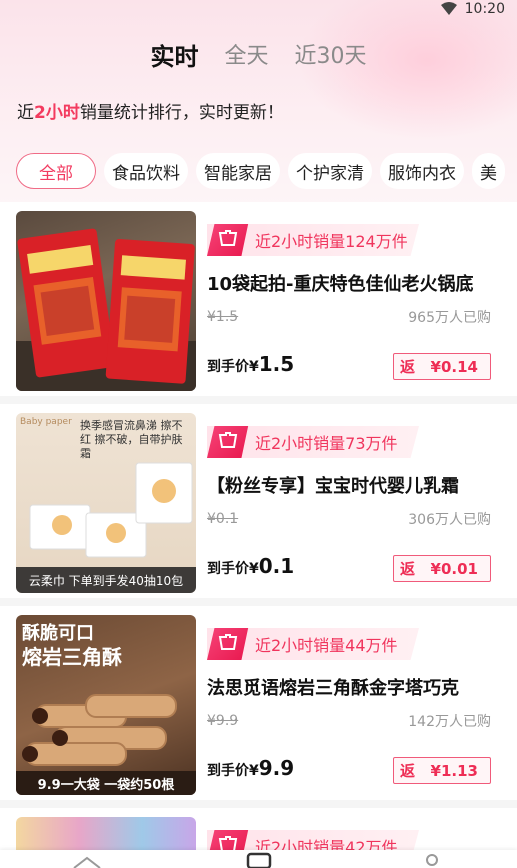 The image size is (517, 868). What do you see at coordinates (357, 687) in the screenshot?
I see `product-name: 法思觅语熔岩三角酥金字塔巧克` at bounding box center [357, 687].